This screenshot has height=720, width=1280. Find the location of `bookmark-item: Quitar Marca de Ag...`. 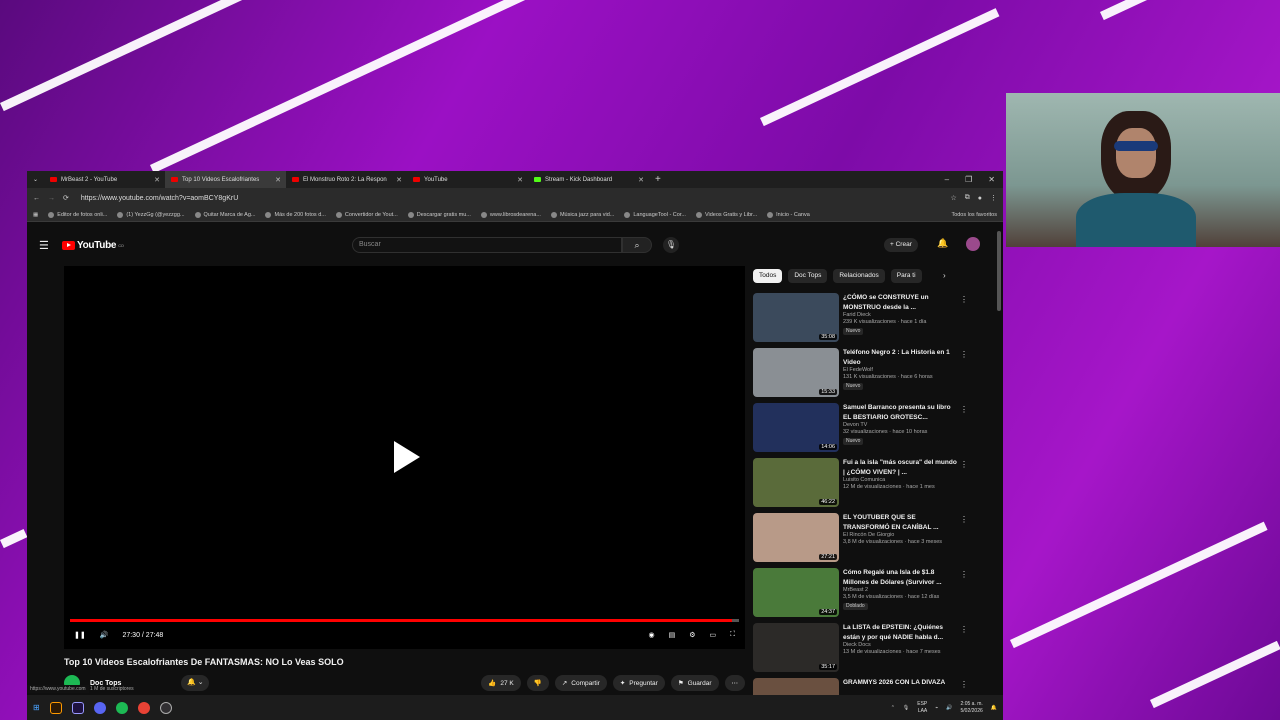

bookmark-item: Quitar Marca de Ag... is located at coordinates (224, 214).